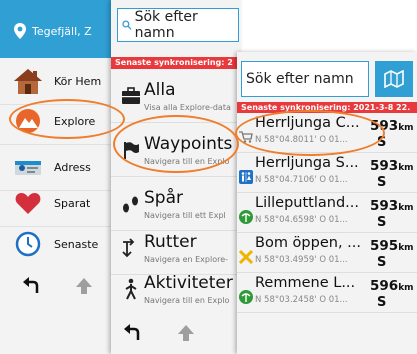 This screenshot has height=354, width=417. I want to click on category-subtitle: Navigera till en Explo, so click(187, 300).